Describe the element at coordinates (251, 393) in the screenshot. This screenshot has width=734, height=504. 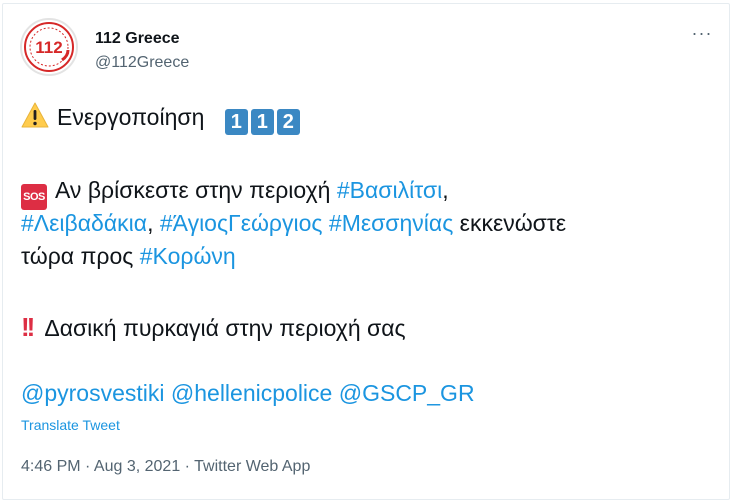
I see `mention-link: @hellenicpolice` at that location.